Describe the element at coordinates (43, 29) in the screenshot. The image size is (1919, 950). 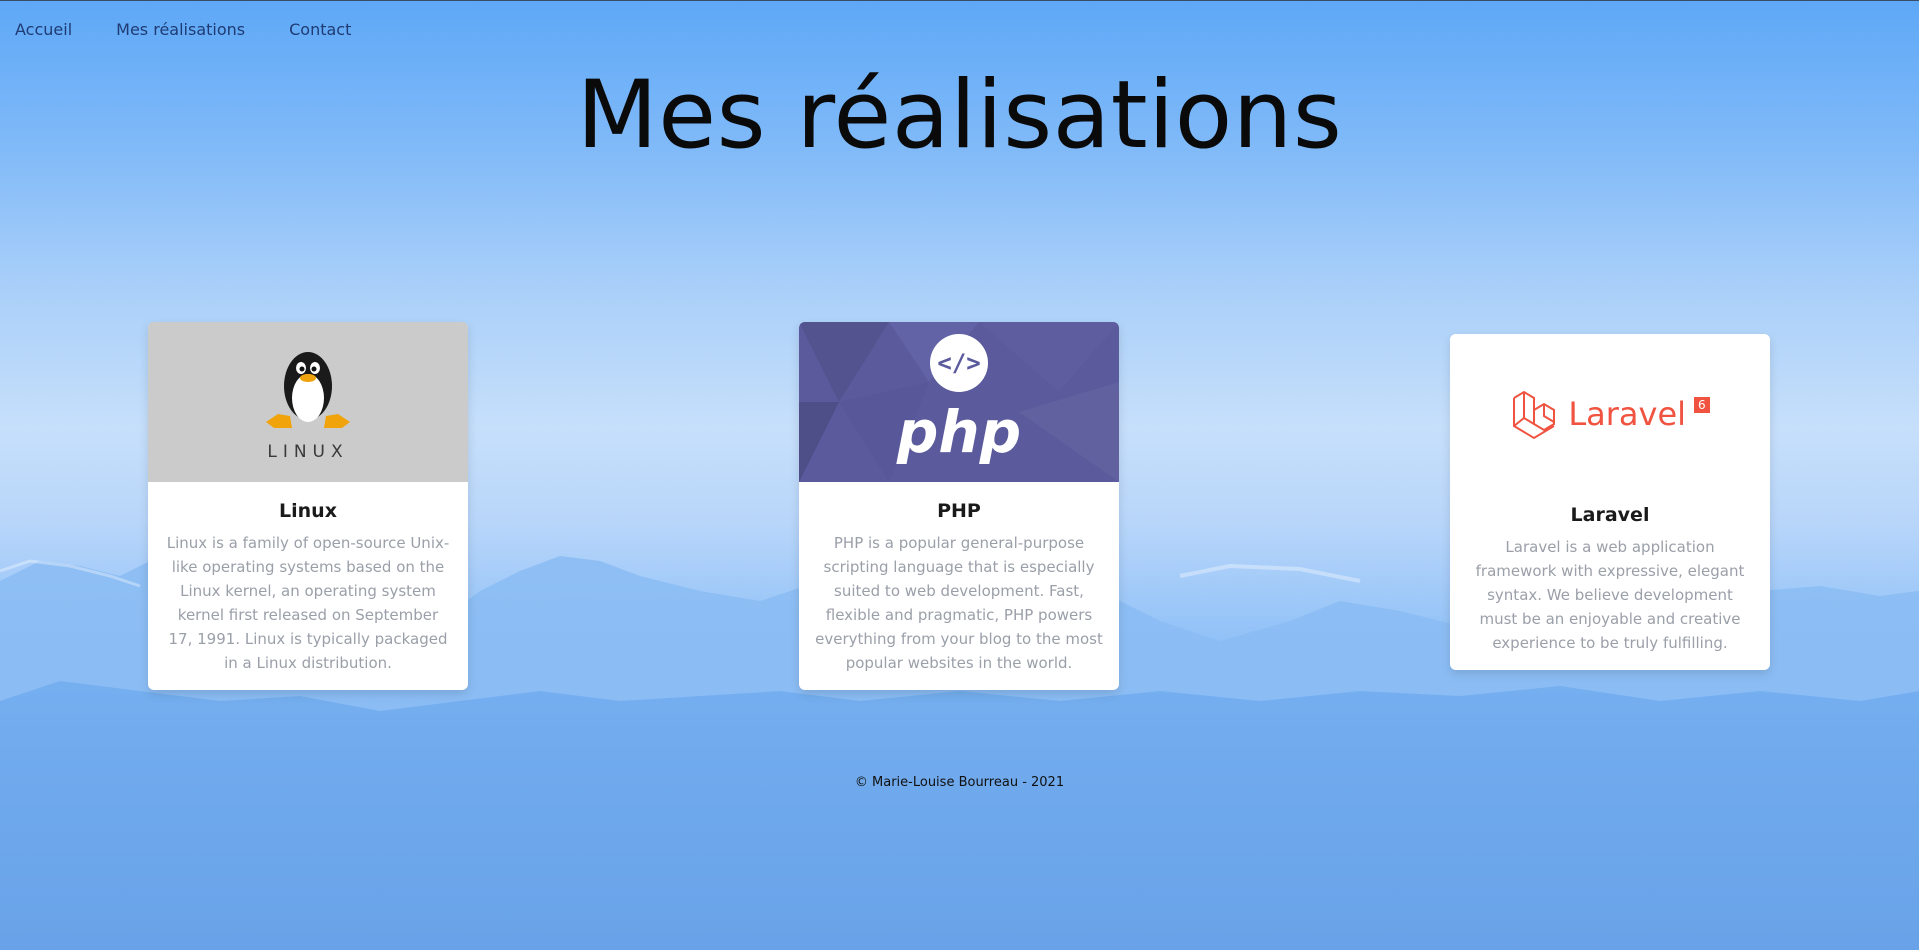
I see `nav-item-accueil: Accueil` at that location.